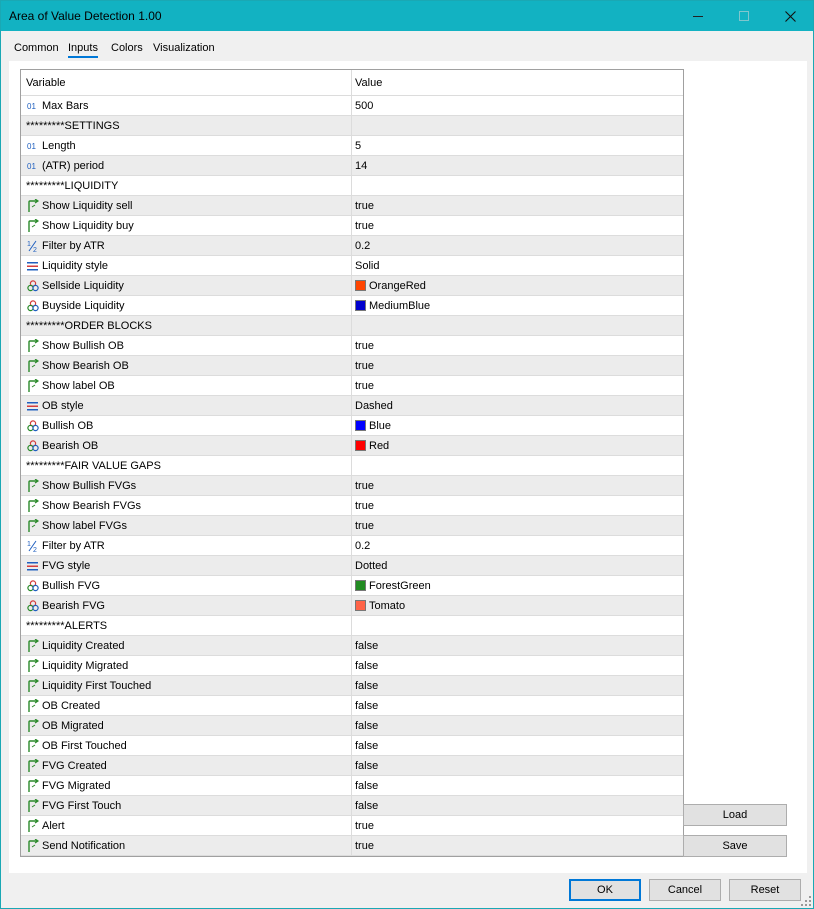 Image resolution: width=814 pixels, height=909 pixels. I want to click on table-row: Show label FVGs true, so click(352, 526).